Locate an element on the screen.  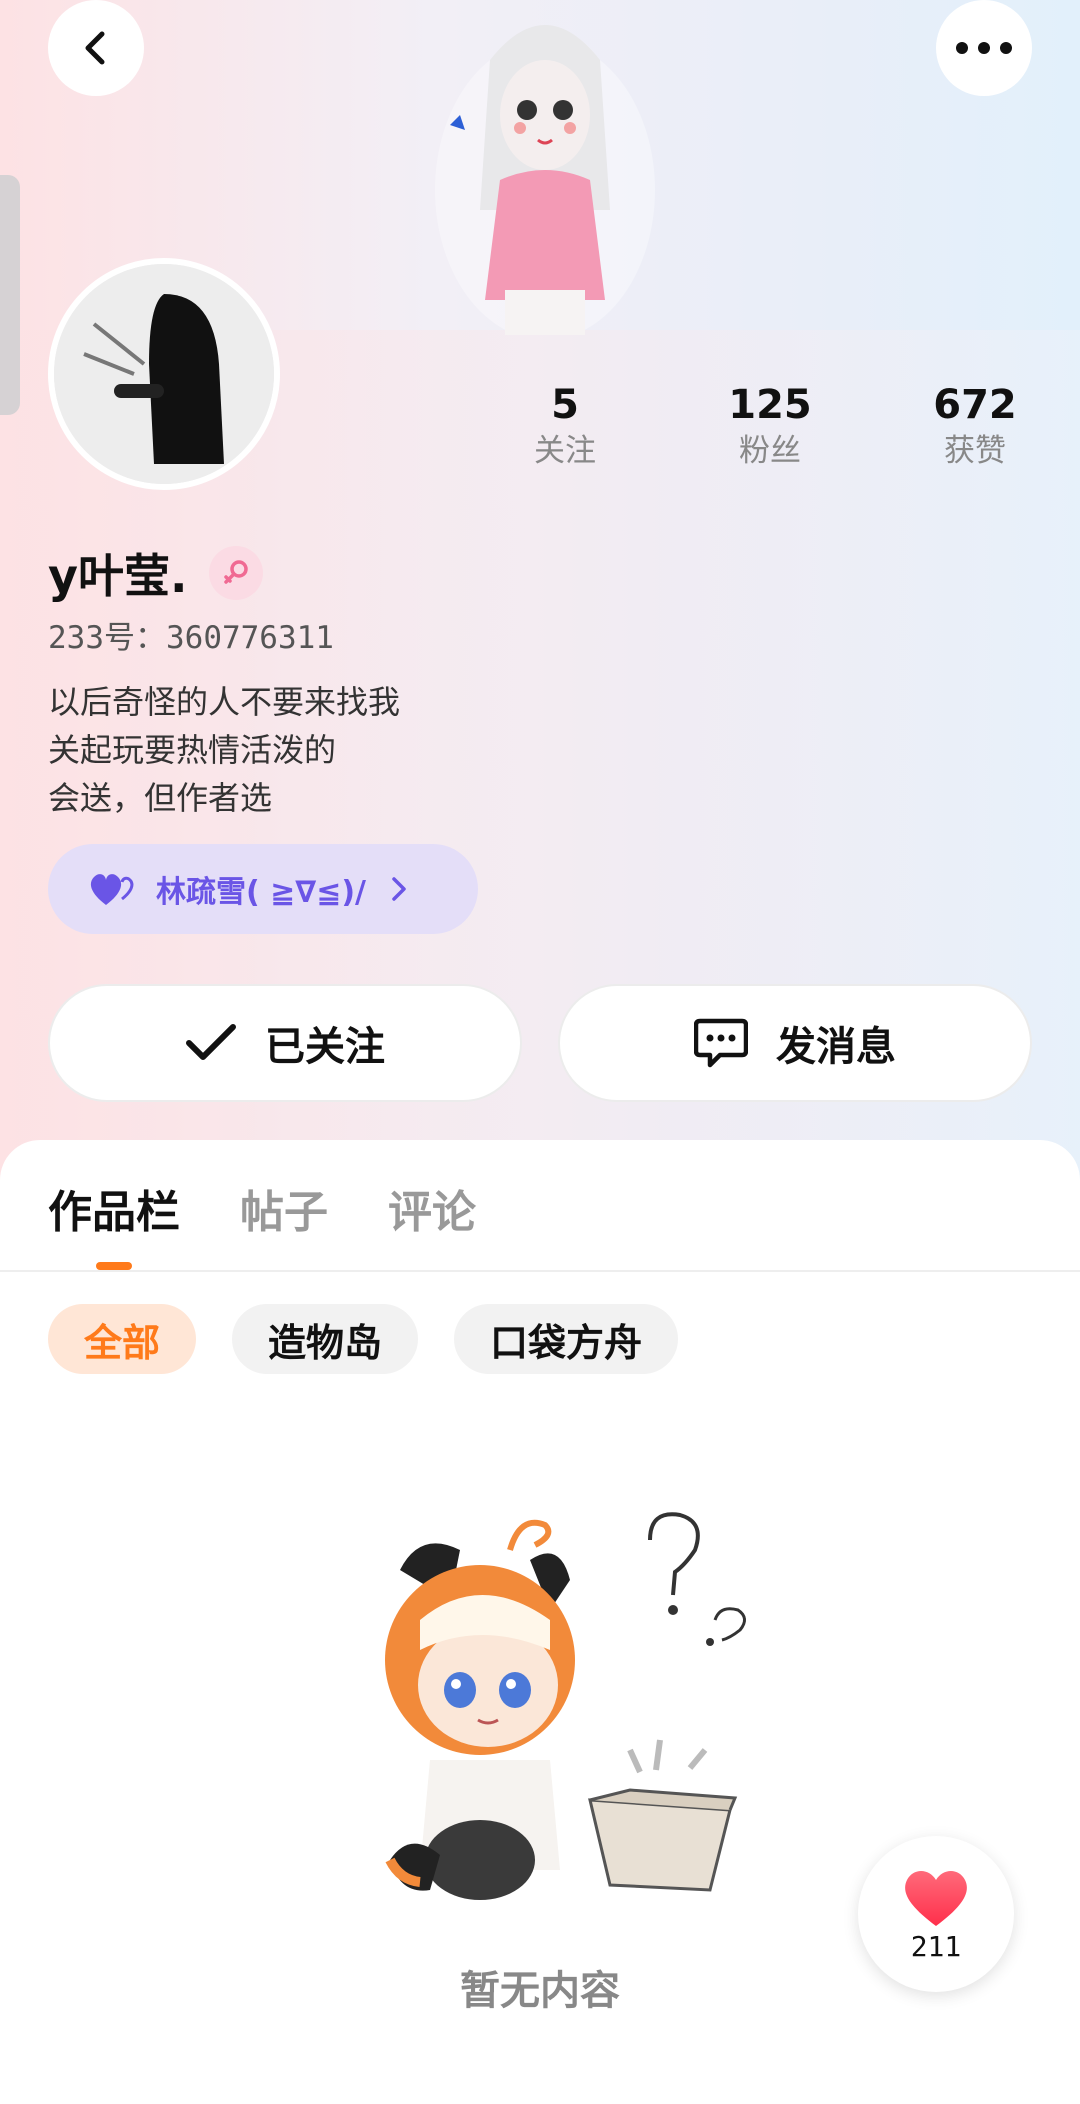
chevron-right-icon is located at coordinates (399, 889).